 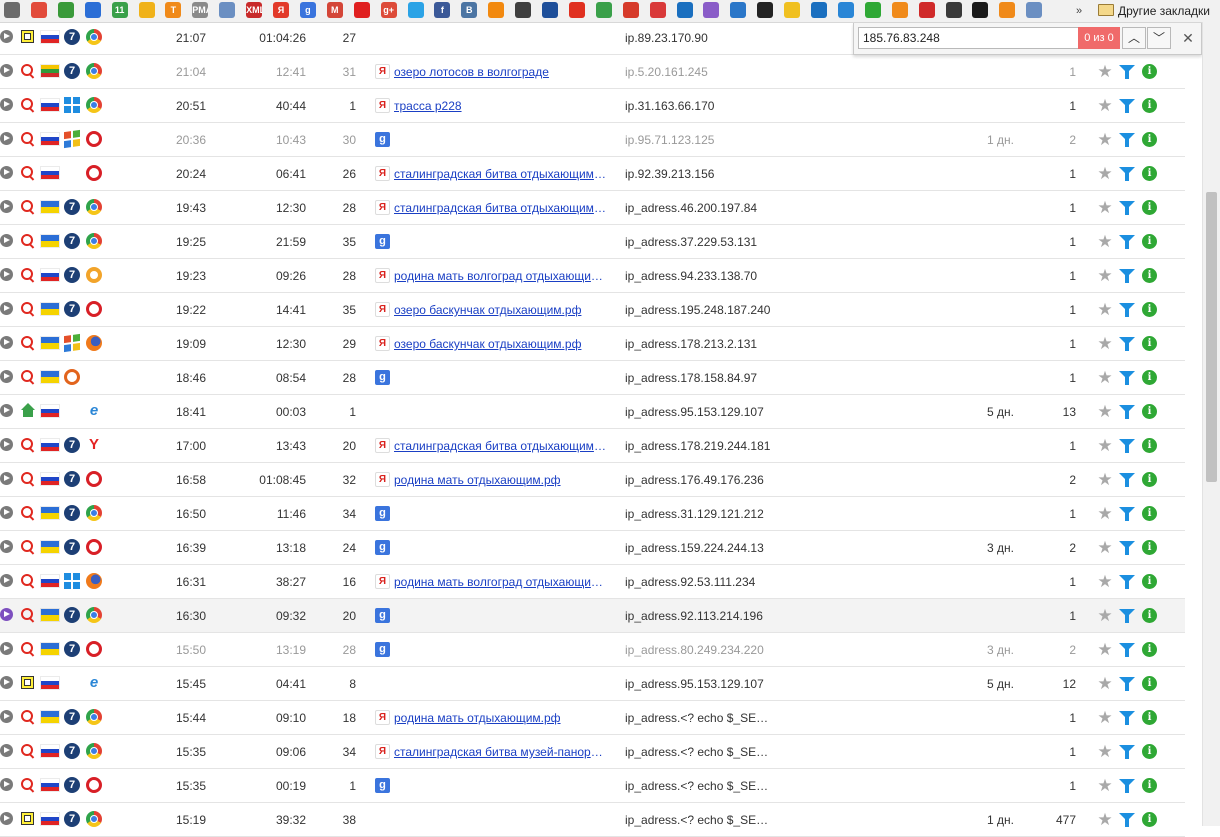 I want to click on bookmark-yandex-icon: Я, so click(x=281, y=10).